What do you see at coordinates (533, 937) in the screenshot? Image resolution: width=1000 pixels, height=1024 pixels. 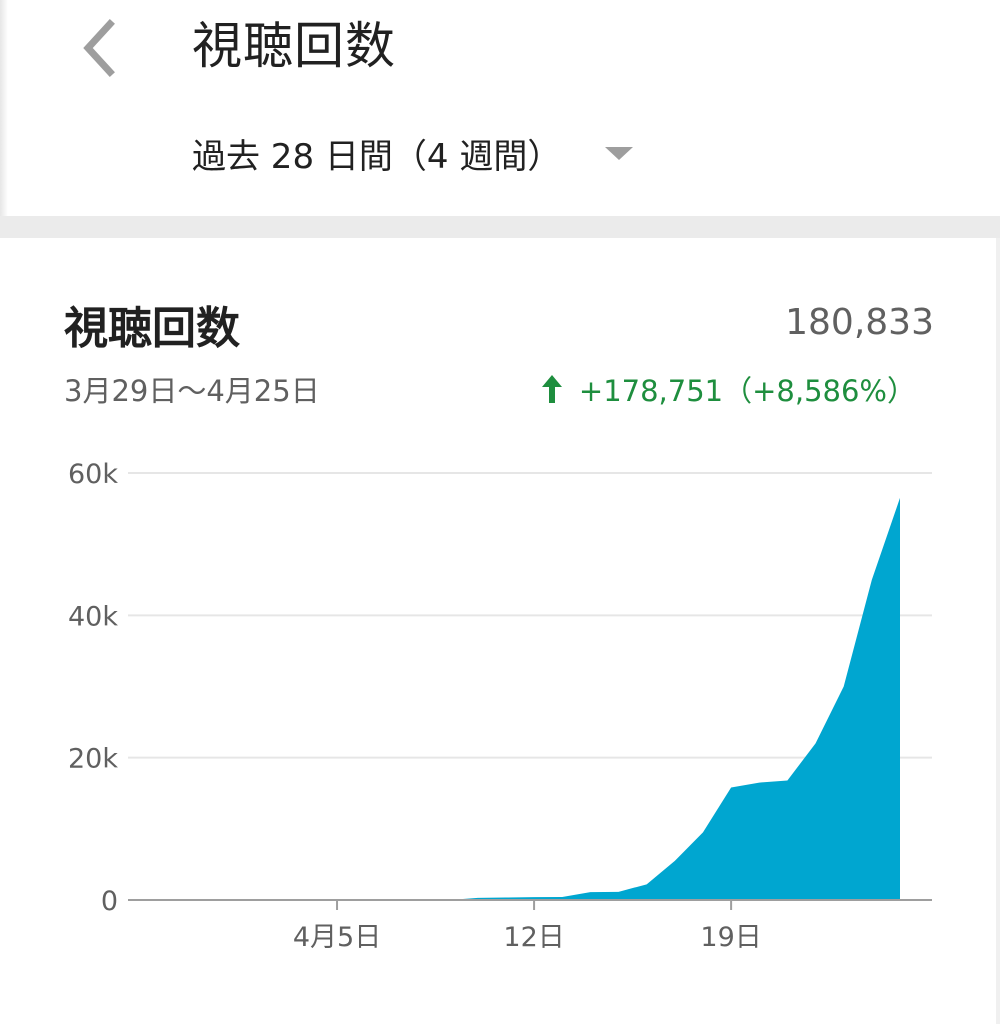 I see `x-tick-label: 12日` at bounding box center [533, 937].